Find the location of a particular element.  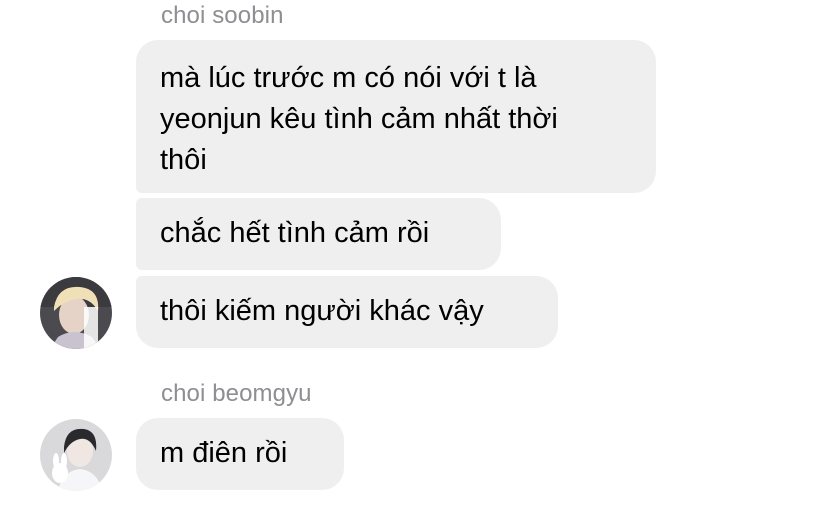

message-text: chắc hết tình cảm rồi is located at coordinates (295, 233).